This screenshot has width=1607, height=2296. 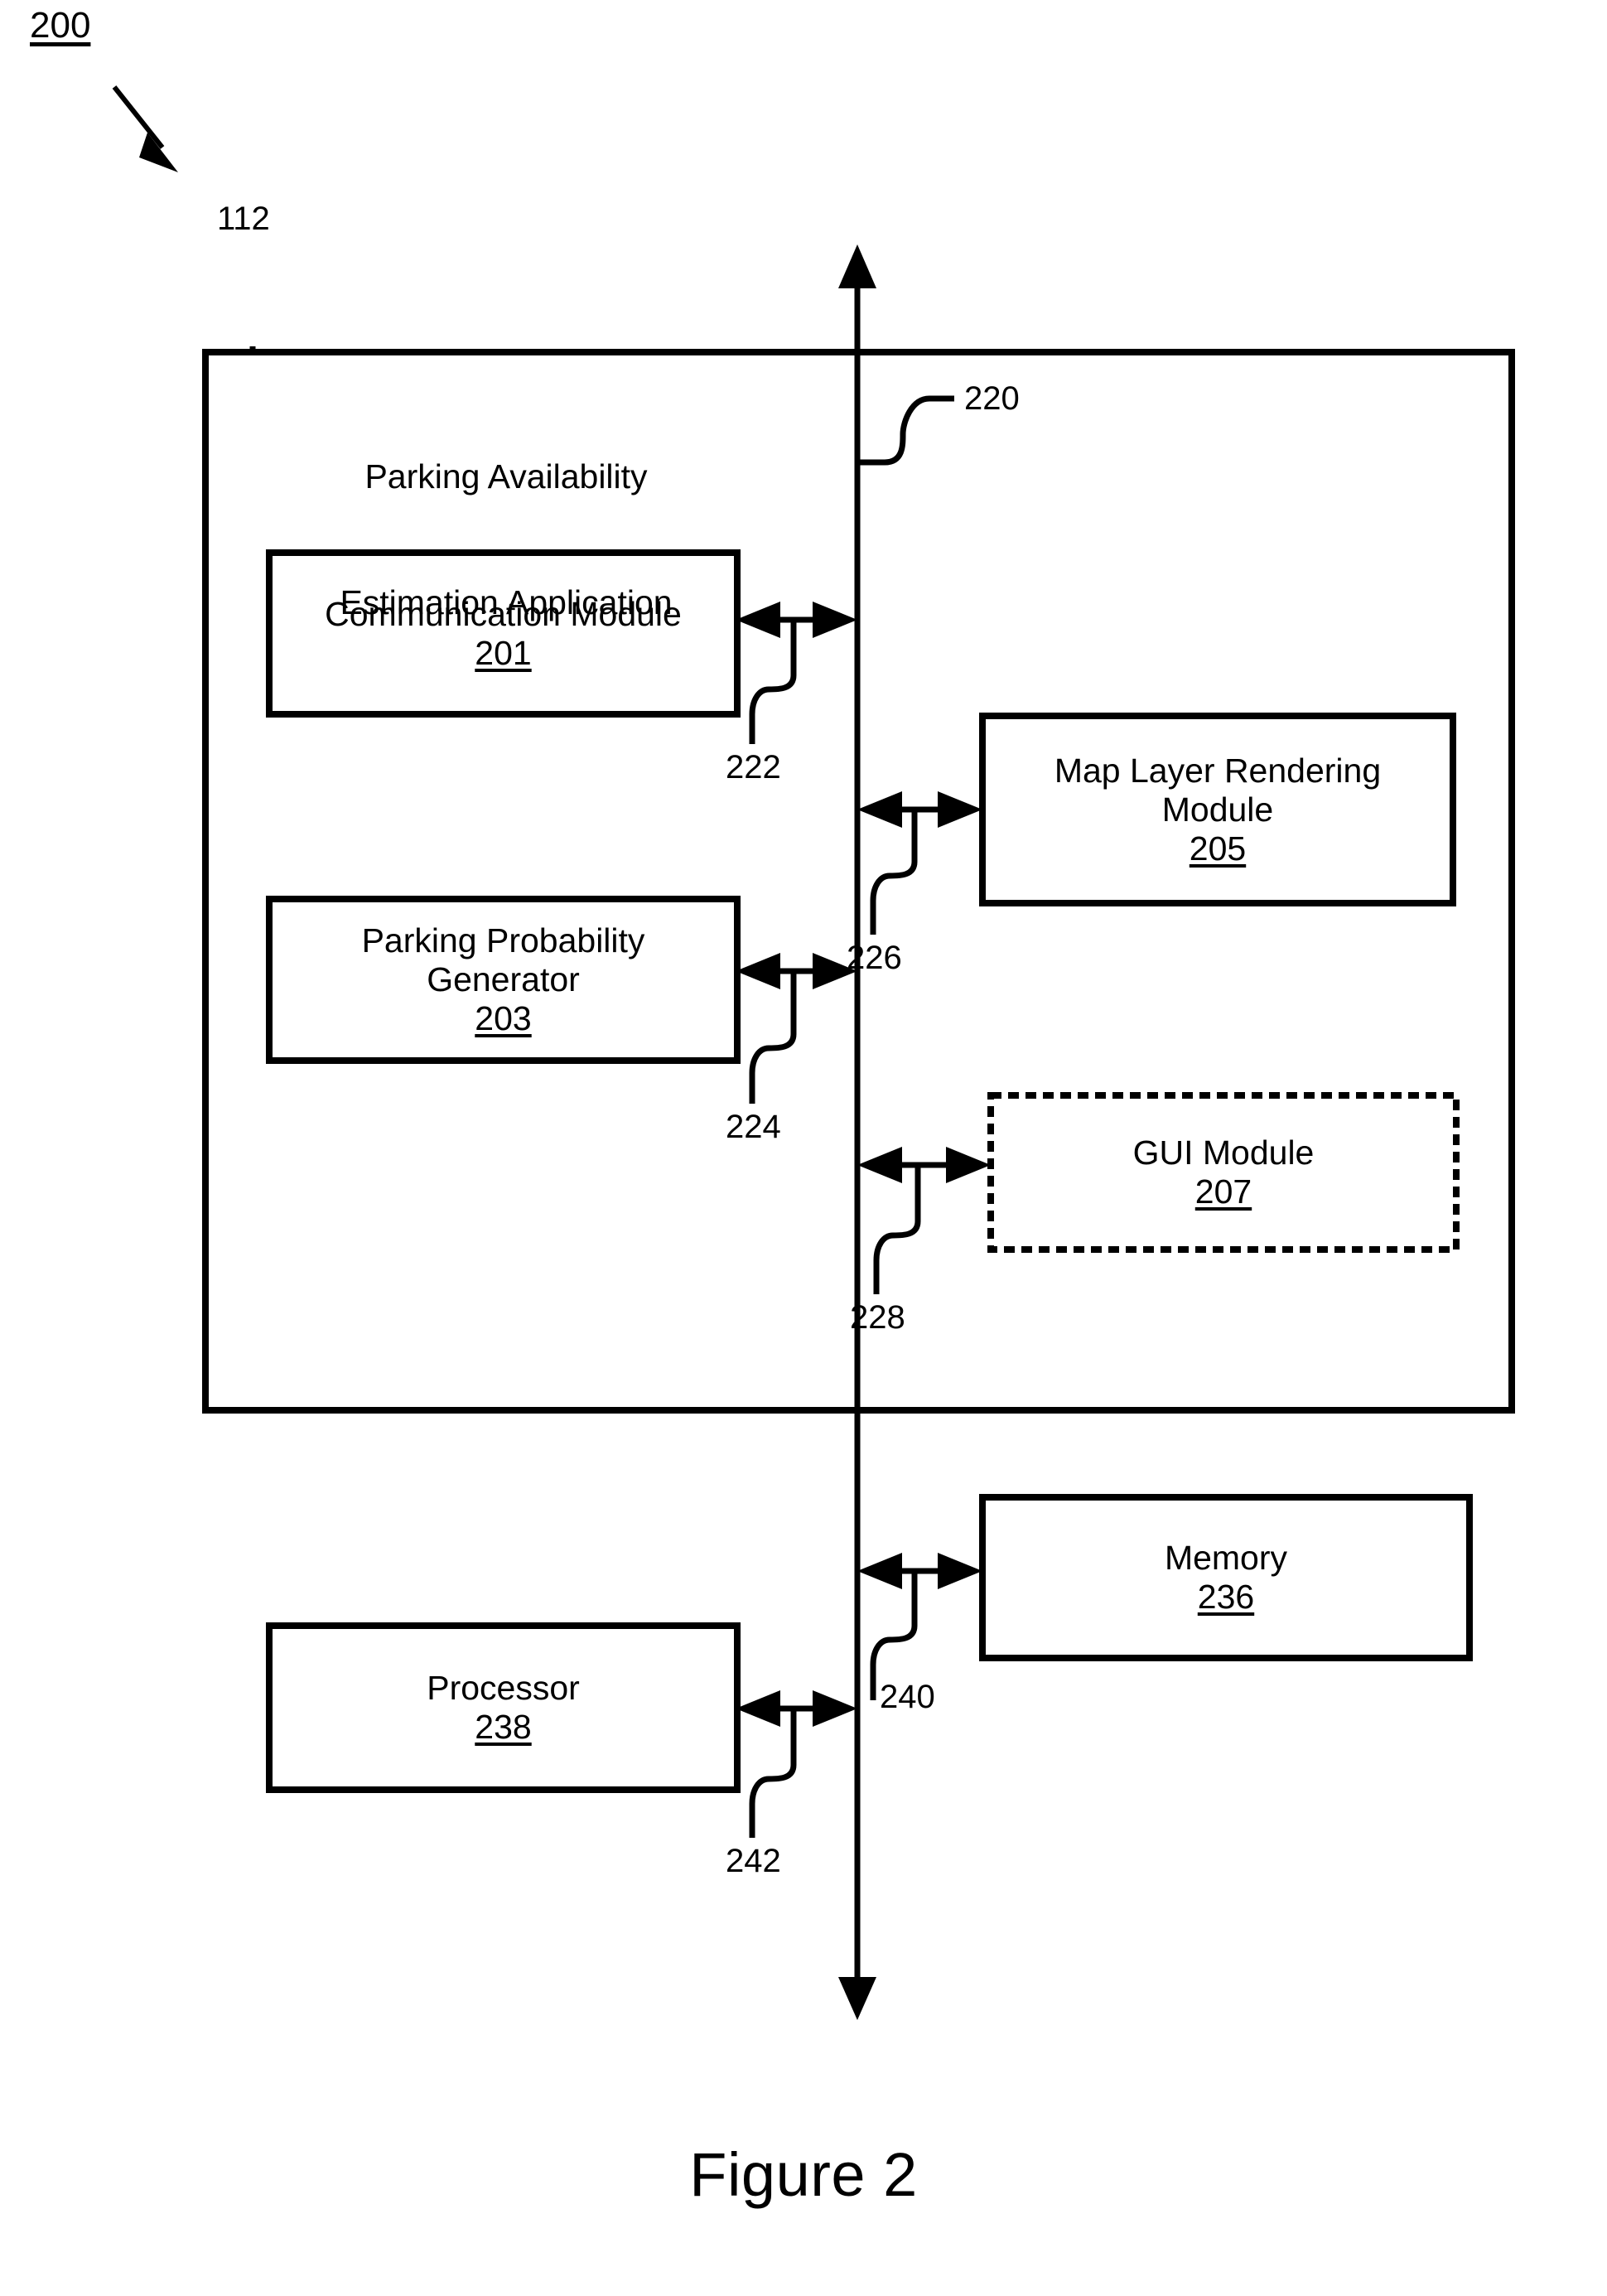 I want to click on map-layer-rendering-module-label-line2: Module, so click(x=1217, y=810).